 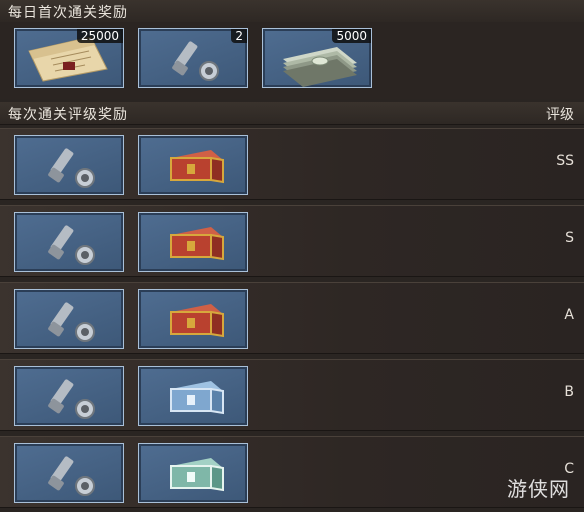 I want to click on green-chest-icon, so click(x=197, y=475).